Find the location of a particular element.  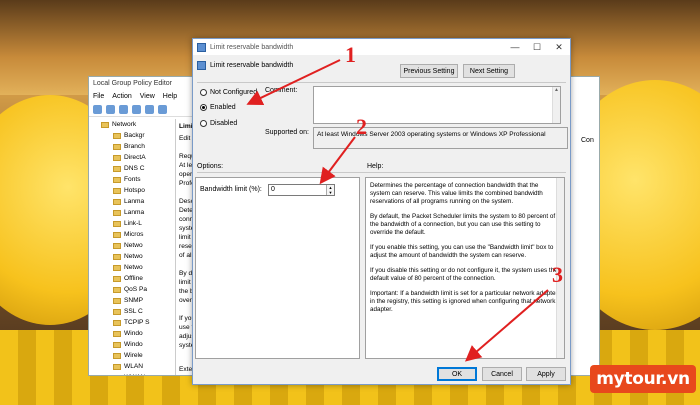

comment-textarea: ▲ is located at coordinates (437, 105).